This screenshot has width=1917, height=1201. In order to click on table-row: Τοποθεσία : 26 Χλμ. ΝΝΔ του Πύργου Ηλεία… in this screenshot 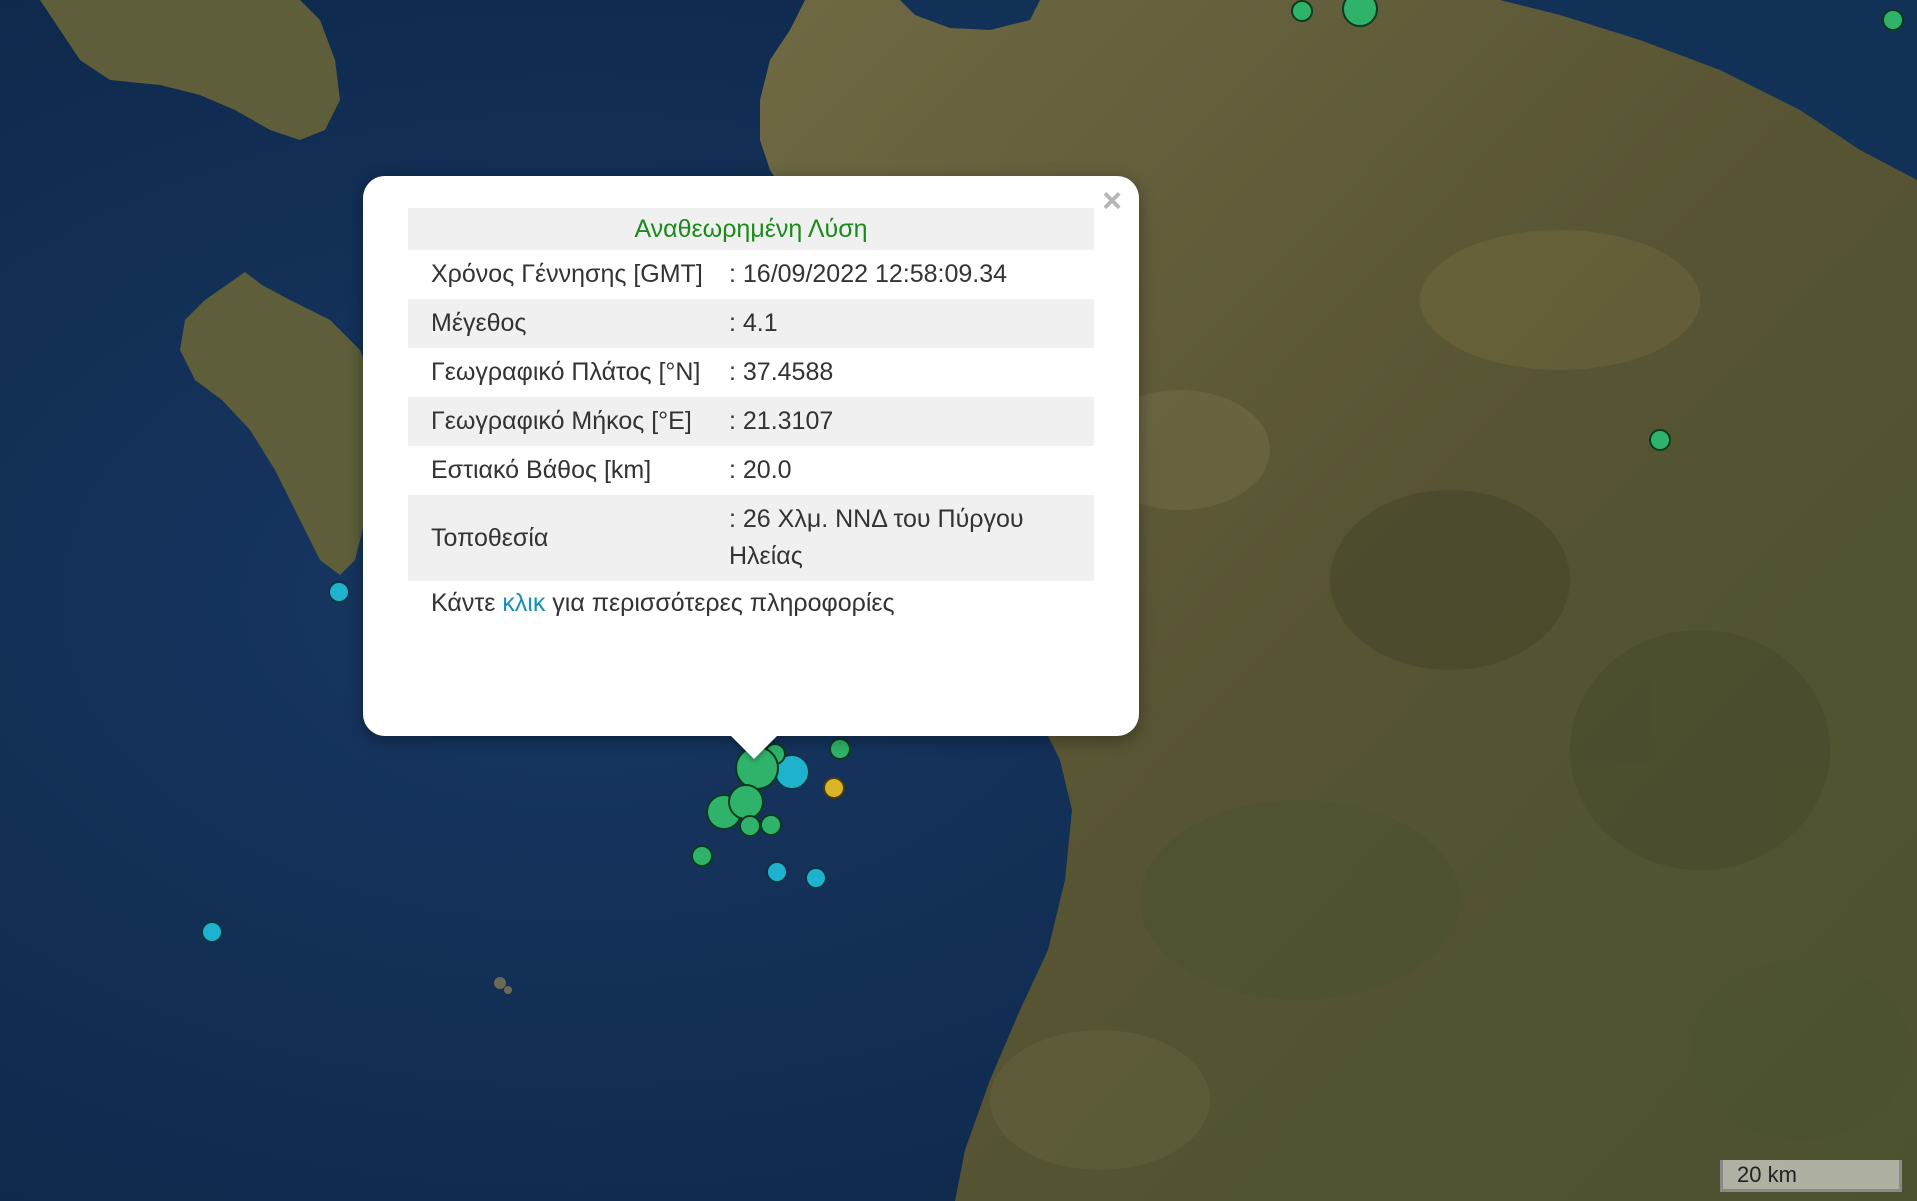, I will do `click(751, 538)`.